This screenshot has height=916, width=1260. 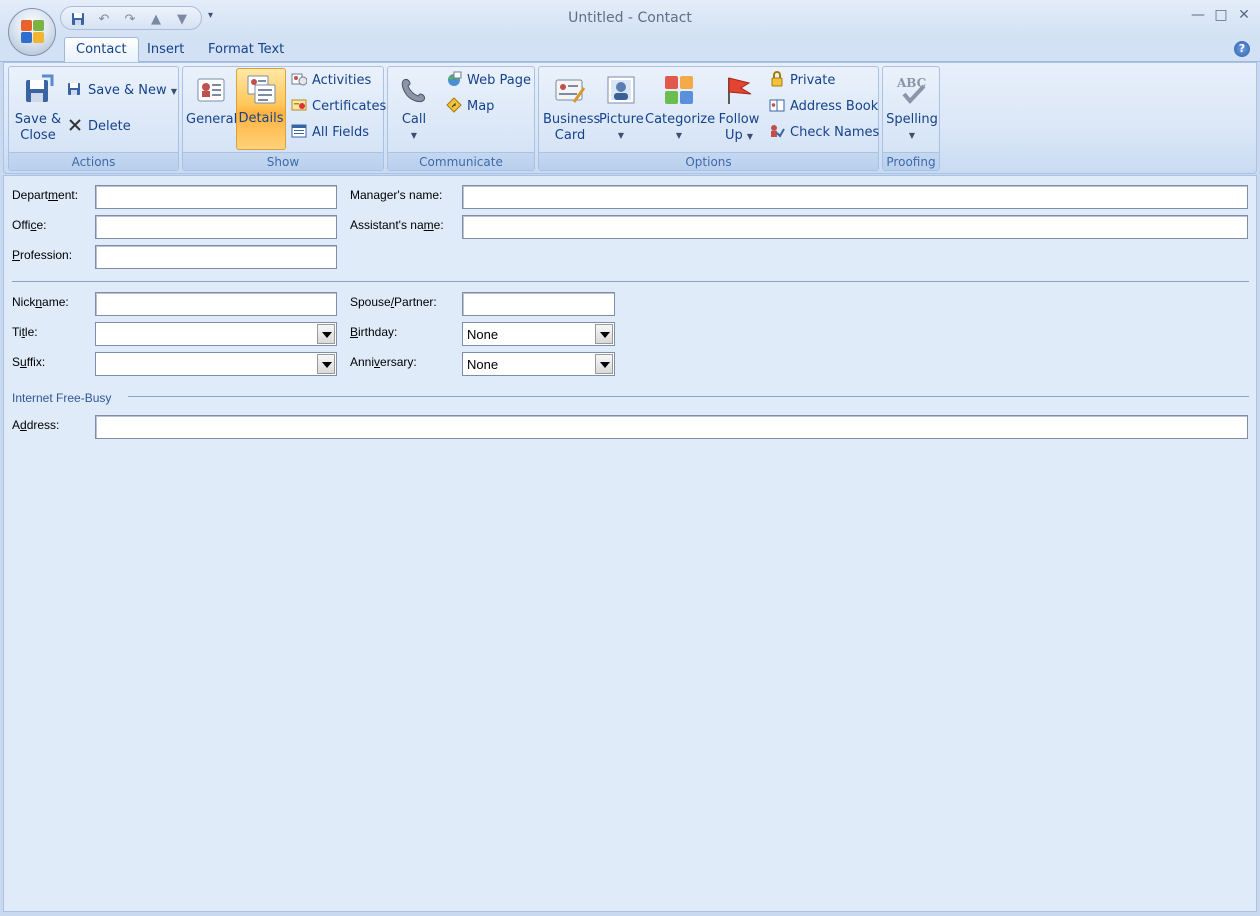 What do you see at coordinates (571, 110) in the screenshot?
I see `business-card-button: Business Card` at bounding box center [571, 110].